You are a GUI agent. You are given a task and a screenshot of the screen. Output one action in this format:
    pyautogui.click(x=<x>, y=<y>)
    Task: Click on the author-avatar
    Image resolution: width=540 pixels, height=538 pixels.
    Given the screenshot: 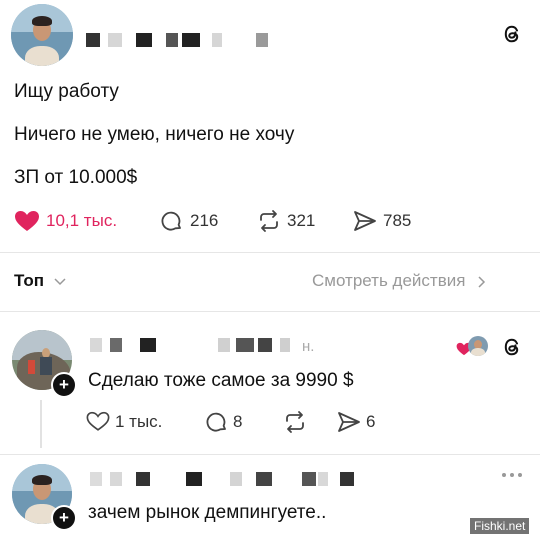 What is the action you would take?
    pyautogui.click(x=42, y=35)
    